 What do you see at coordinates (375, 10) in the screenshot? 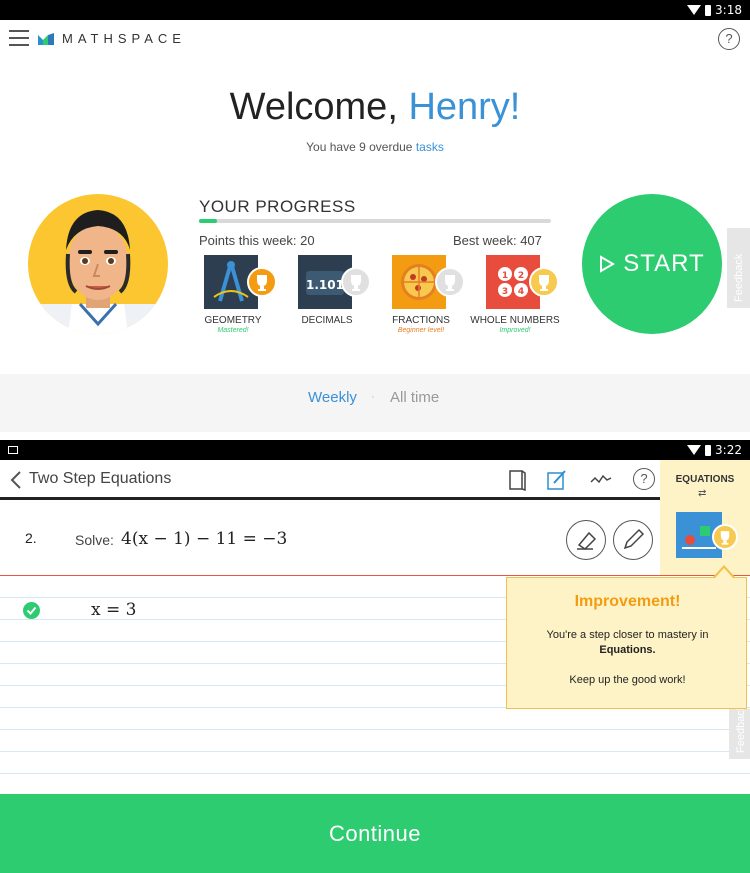
I see `status-bar-top: 3:18` at bounding box center [375, 10].